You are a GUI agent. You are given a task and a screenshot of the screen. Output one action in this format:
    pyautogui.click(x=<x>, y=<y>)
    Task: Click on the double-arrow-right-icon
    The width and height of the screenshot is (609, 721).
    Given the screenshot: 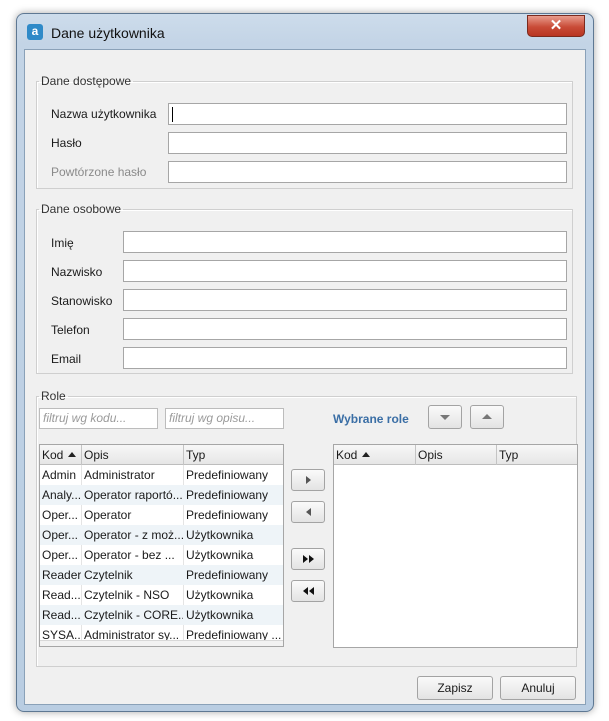 What is the action you would take?
    pyautogui.click(x=308, y=559)
    